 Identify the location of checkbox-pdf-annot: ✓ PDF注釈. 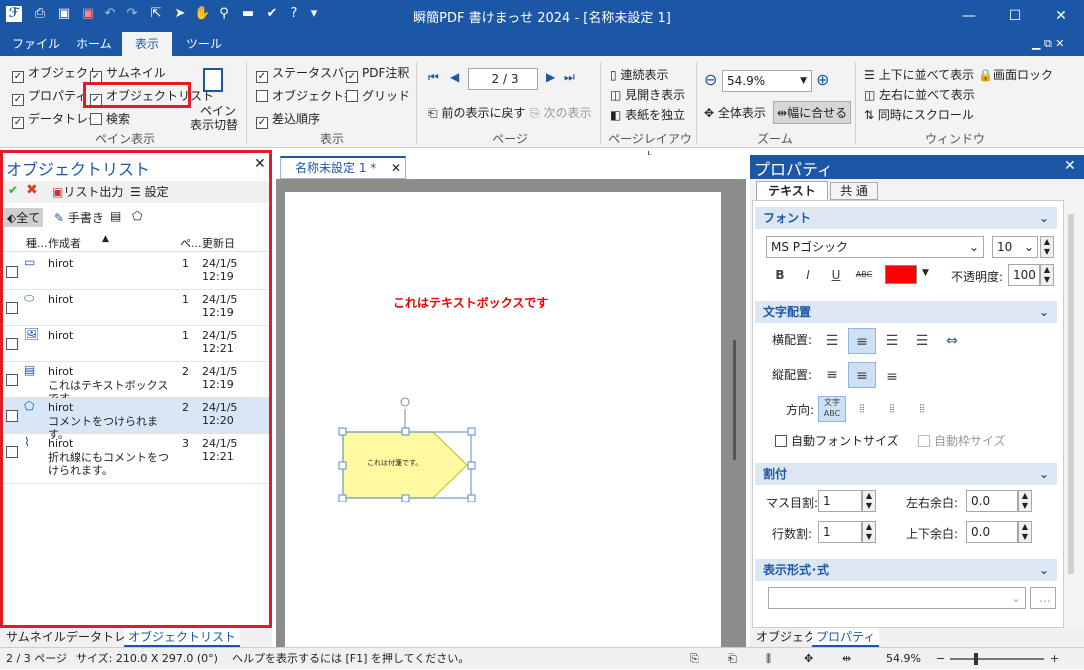
(377, 74).